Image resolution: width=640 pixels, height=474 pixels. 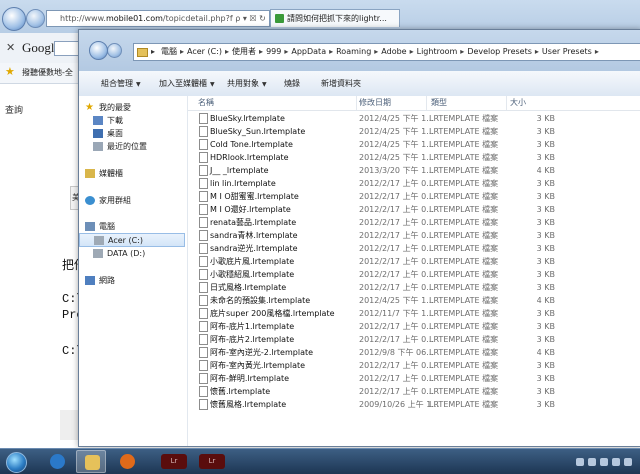 I want to click on system-tray, so click(x=604, y=462).